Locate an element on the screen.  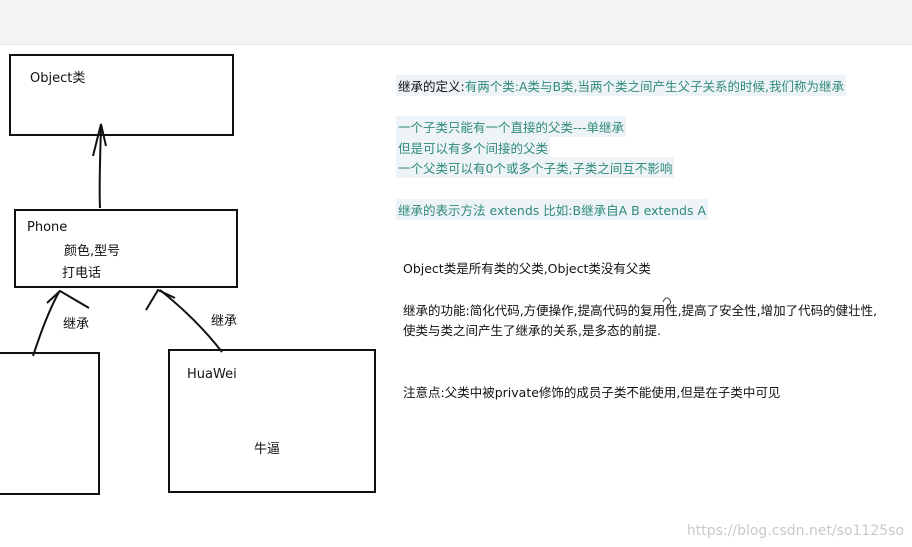
inheritance-definition: 继承的定义:有两个类:A类与B类,当两个类之间产生父子关系的时候,我们称为继承 is located at coordinates (621, 85).